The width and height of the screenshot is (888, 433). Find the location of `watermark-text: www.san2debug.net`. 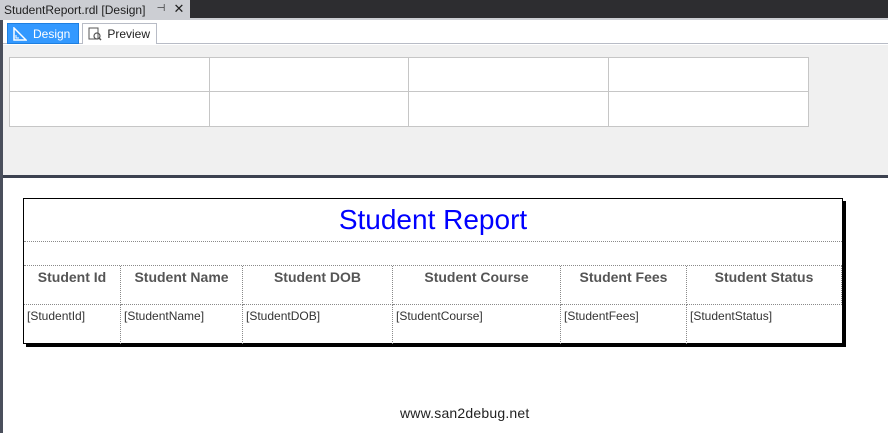

watermark-text: www.san2debug.net is located at coordinates (465, 413).